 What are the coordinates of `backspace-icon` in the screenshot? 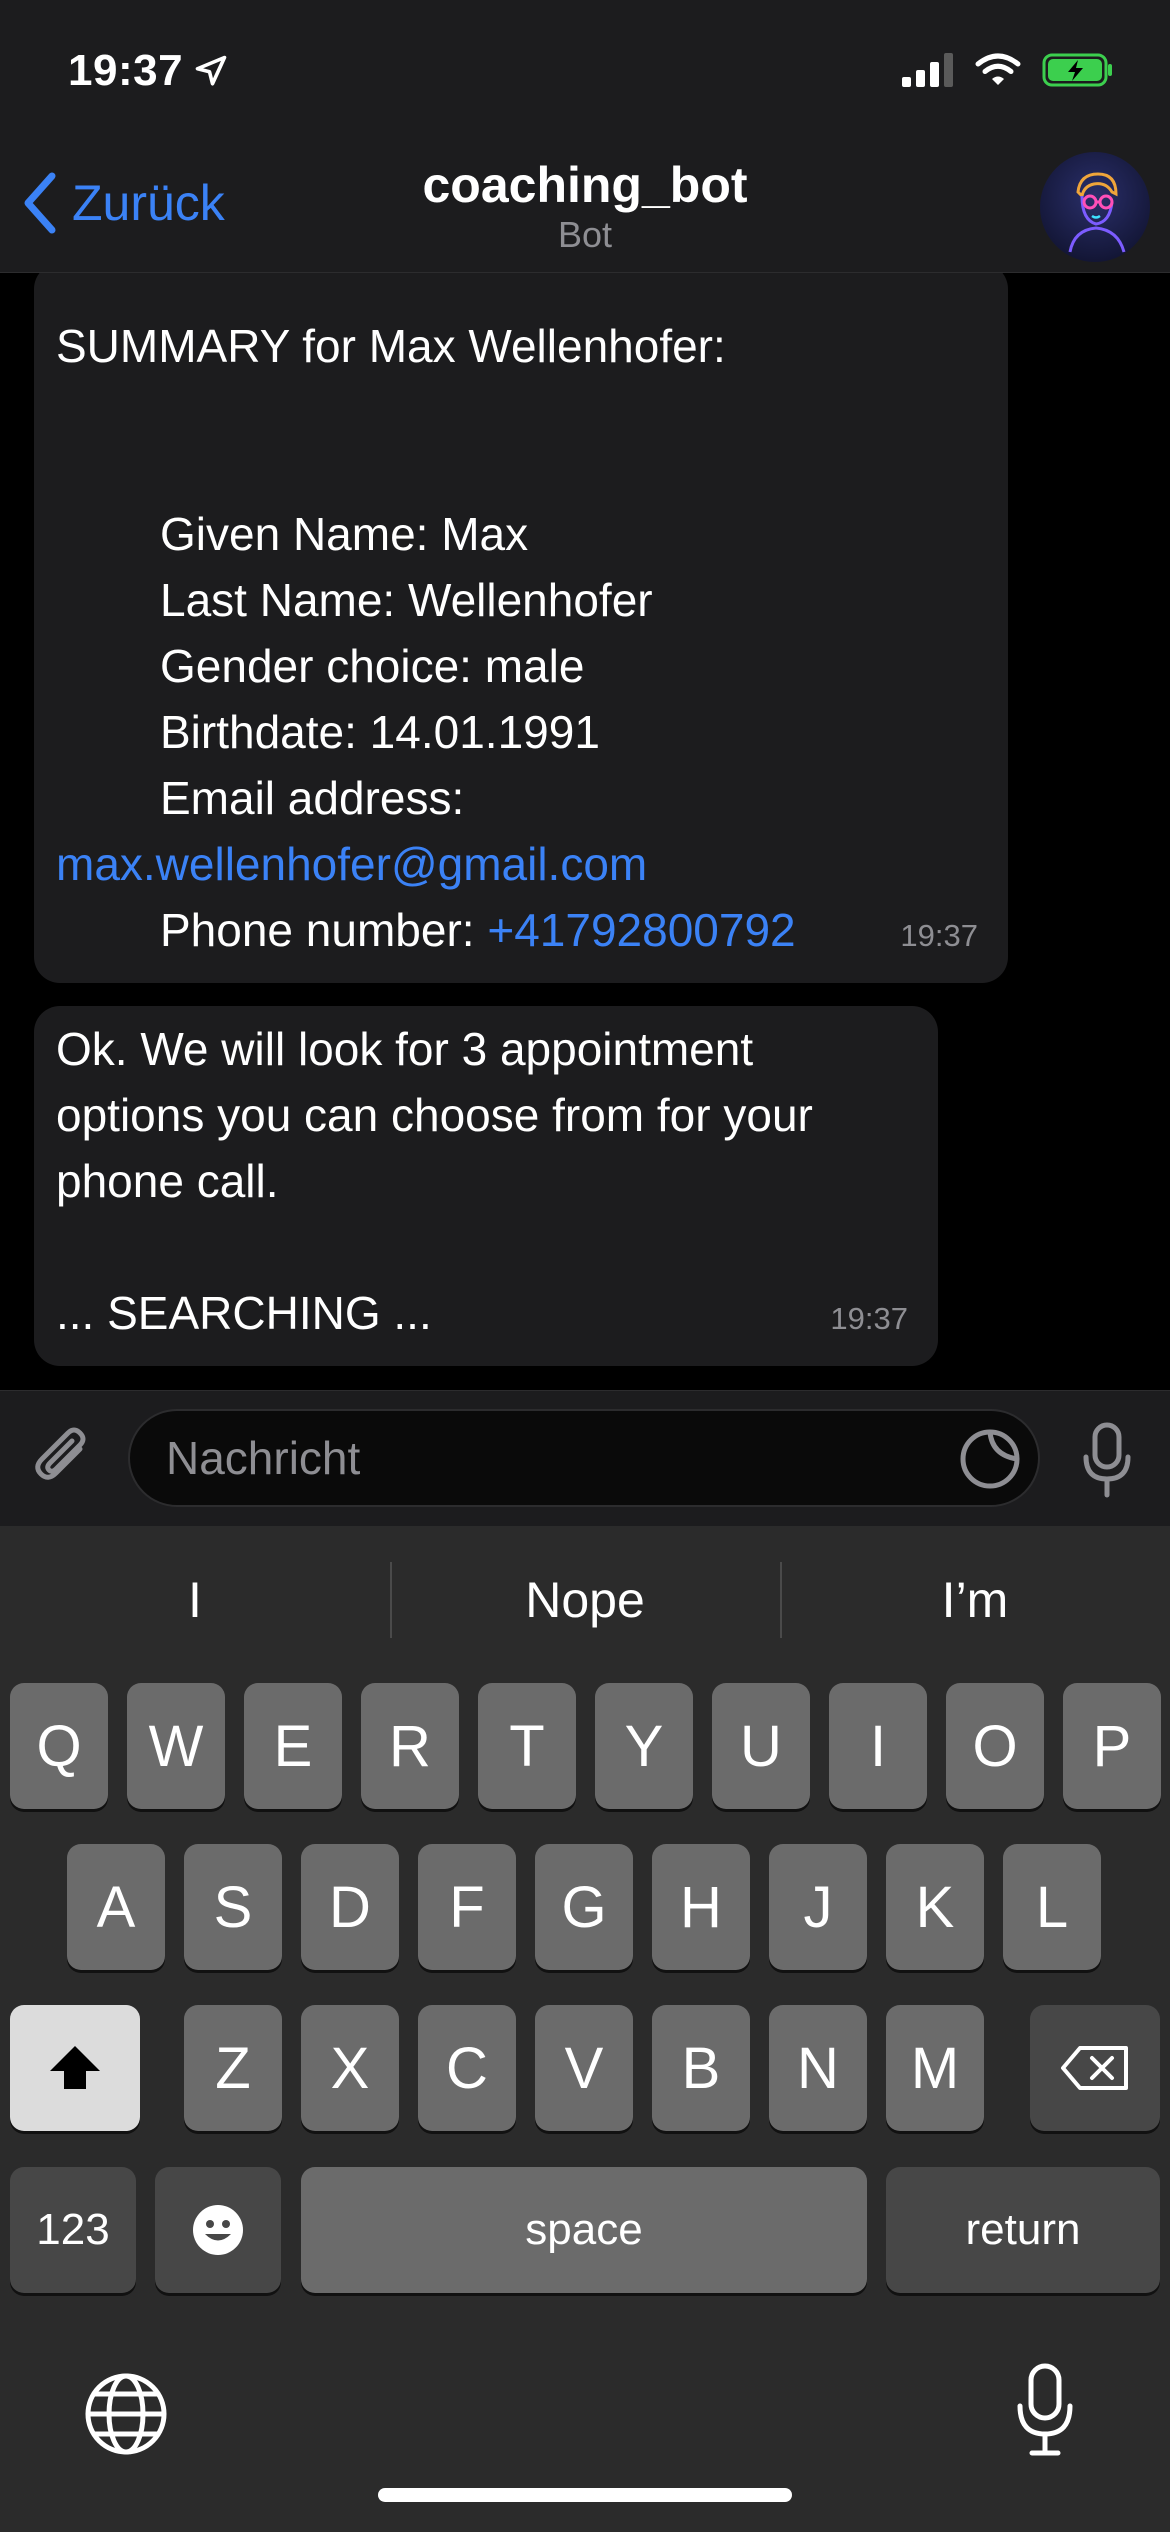 It's located at (1094, 2068).